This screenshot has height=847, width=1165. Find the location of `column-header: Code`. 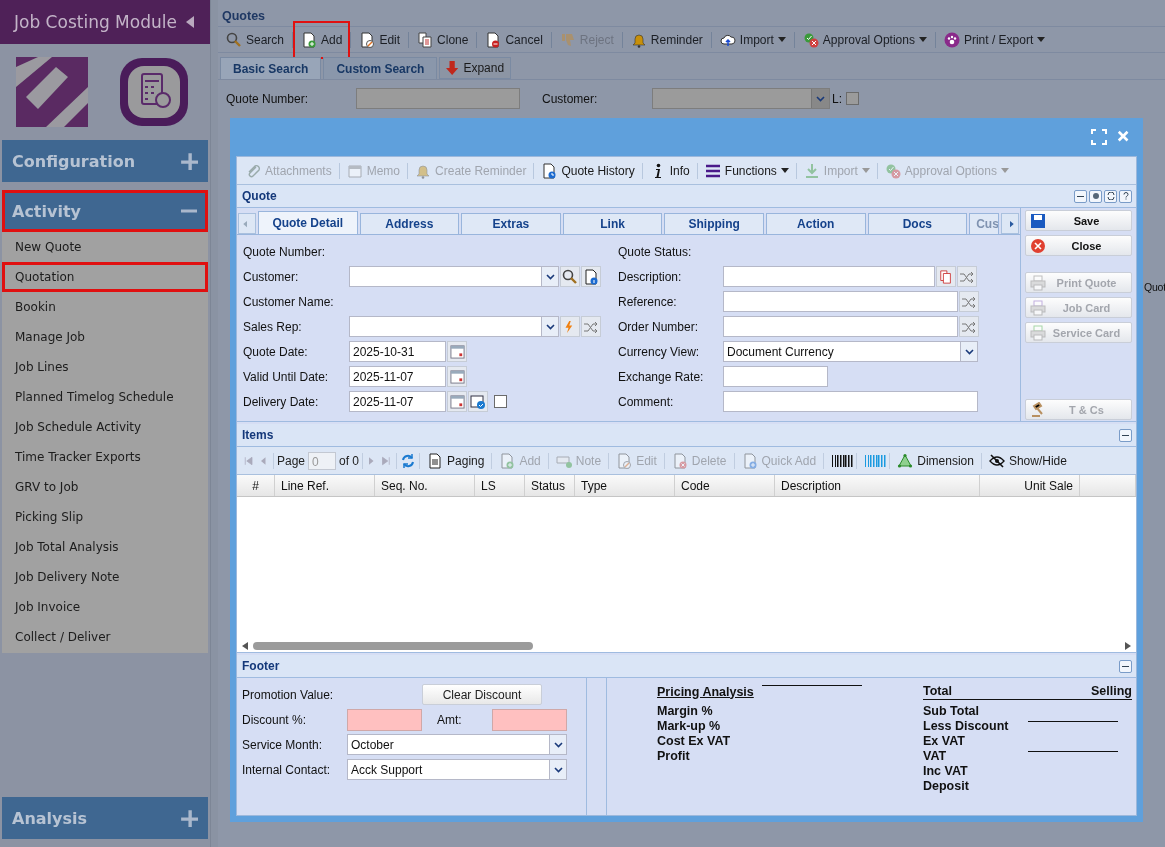

column-header: Code is located at coordinates (725, 485).